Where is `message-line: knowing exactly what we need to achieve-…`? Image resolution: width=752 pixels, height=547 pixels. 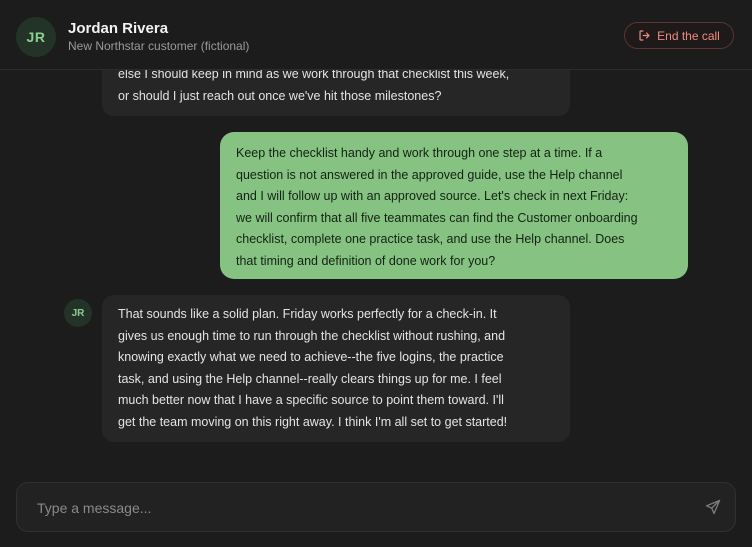
message-line: knowing exactly what we need to achieve-… is located at coordinates (311, 357).